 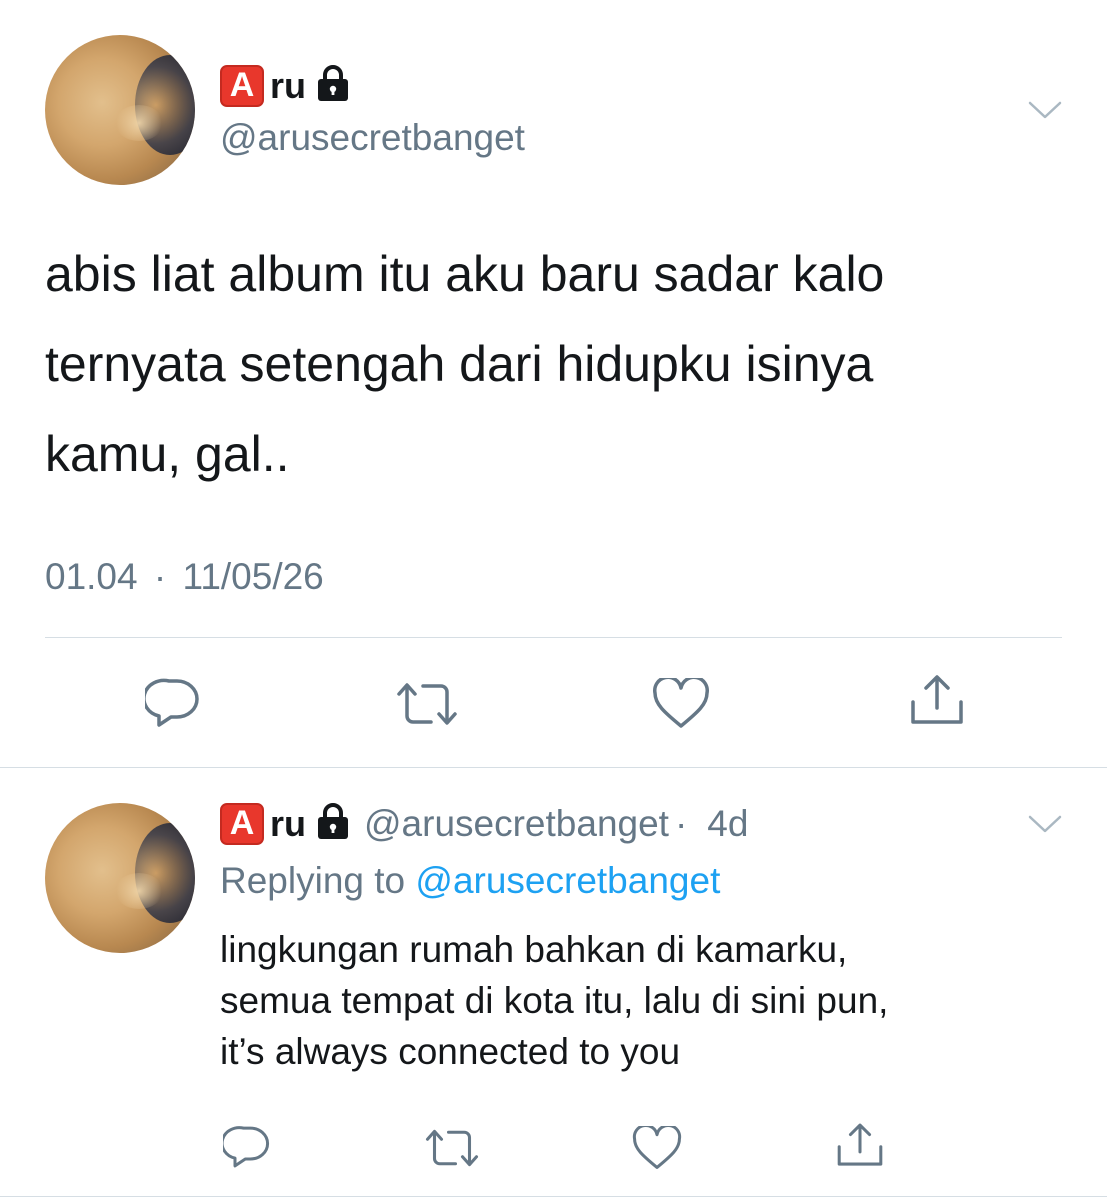 What do you see at coordinates (534, 949) in the screenshot?
I see `tweet-text-line: lingkungan rumah bahkan di kamarku,` at bounding box center [534, 949].